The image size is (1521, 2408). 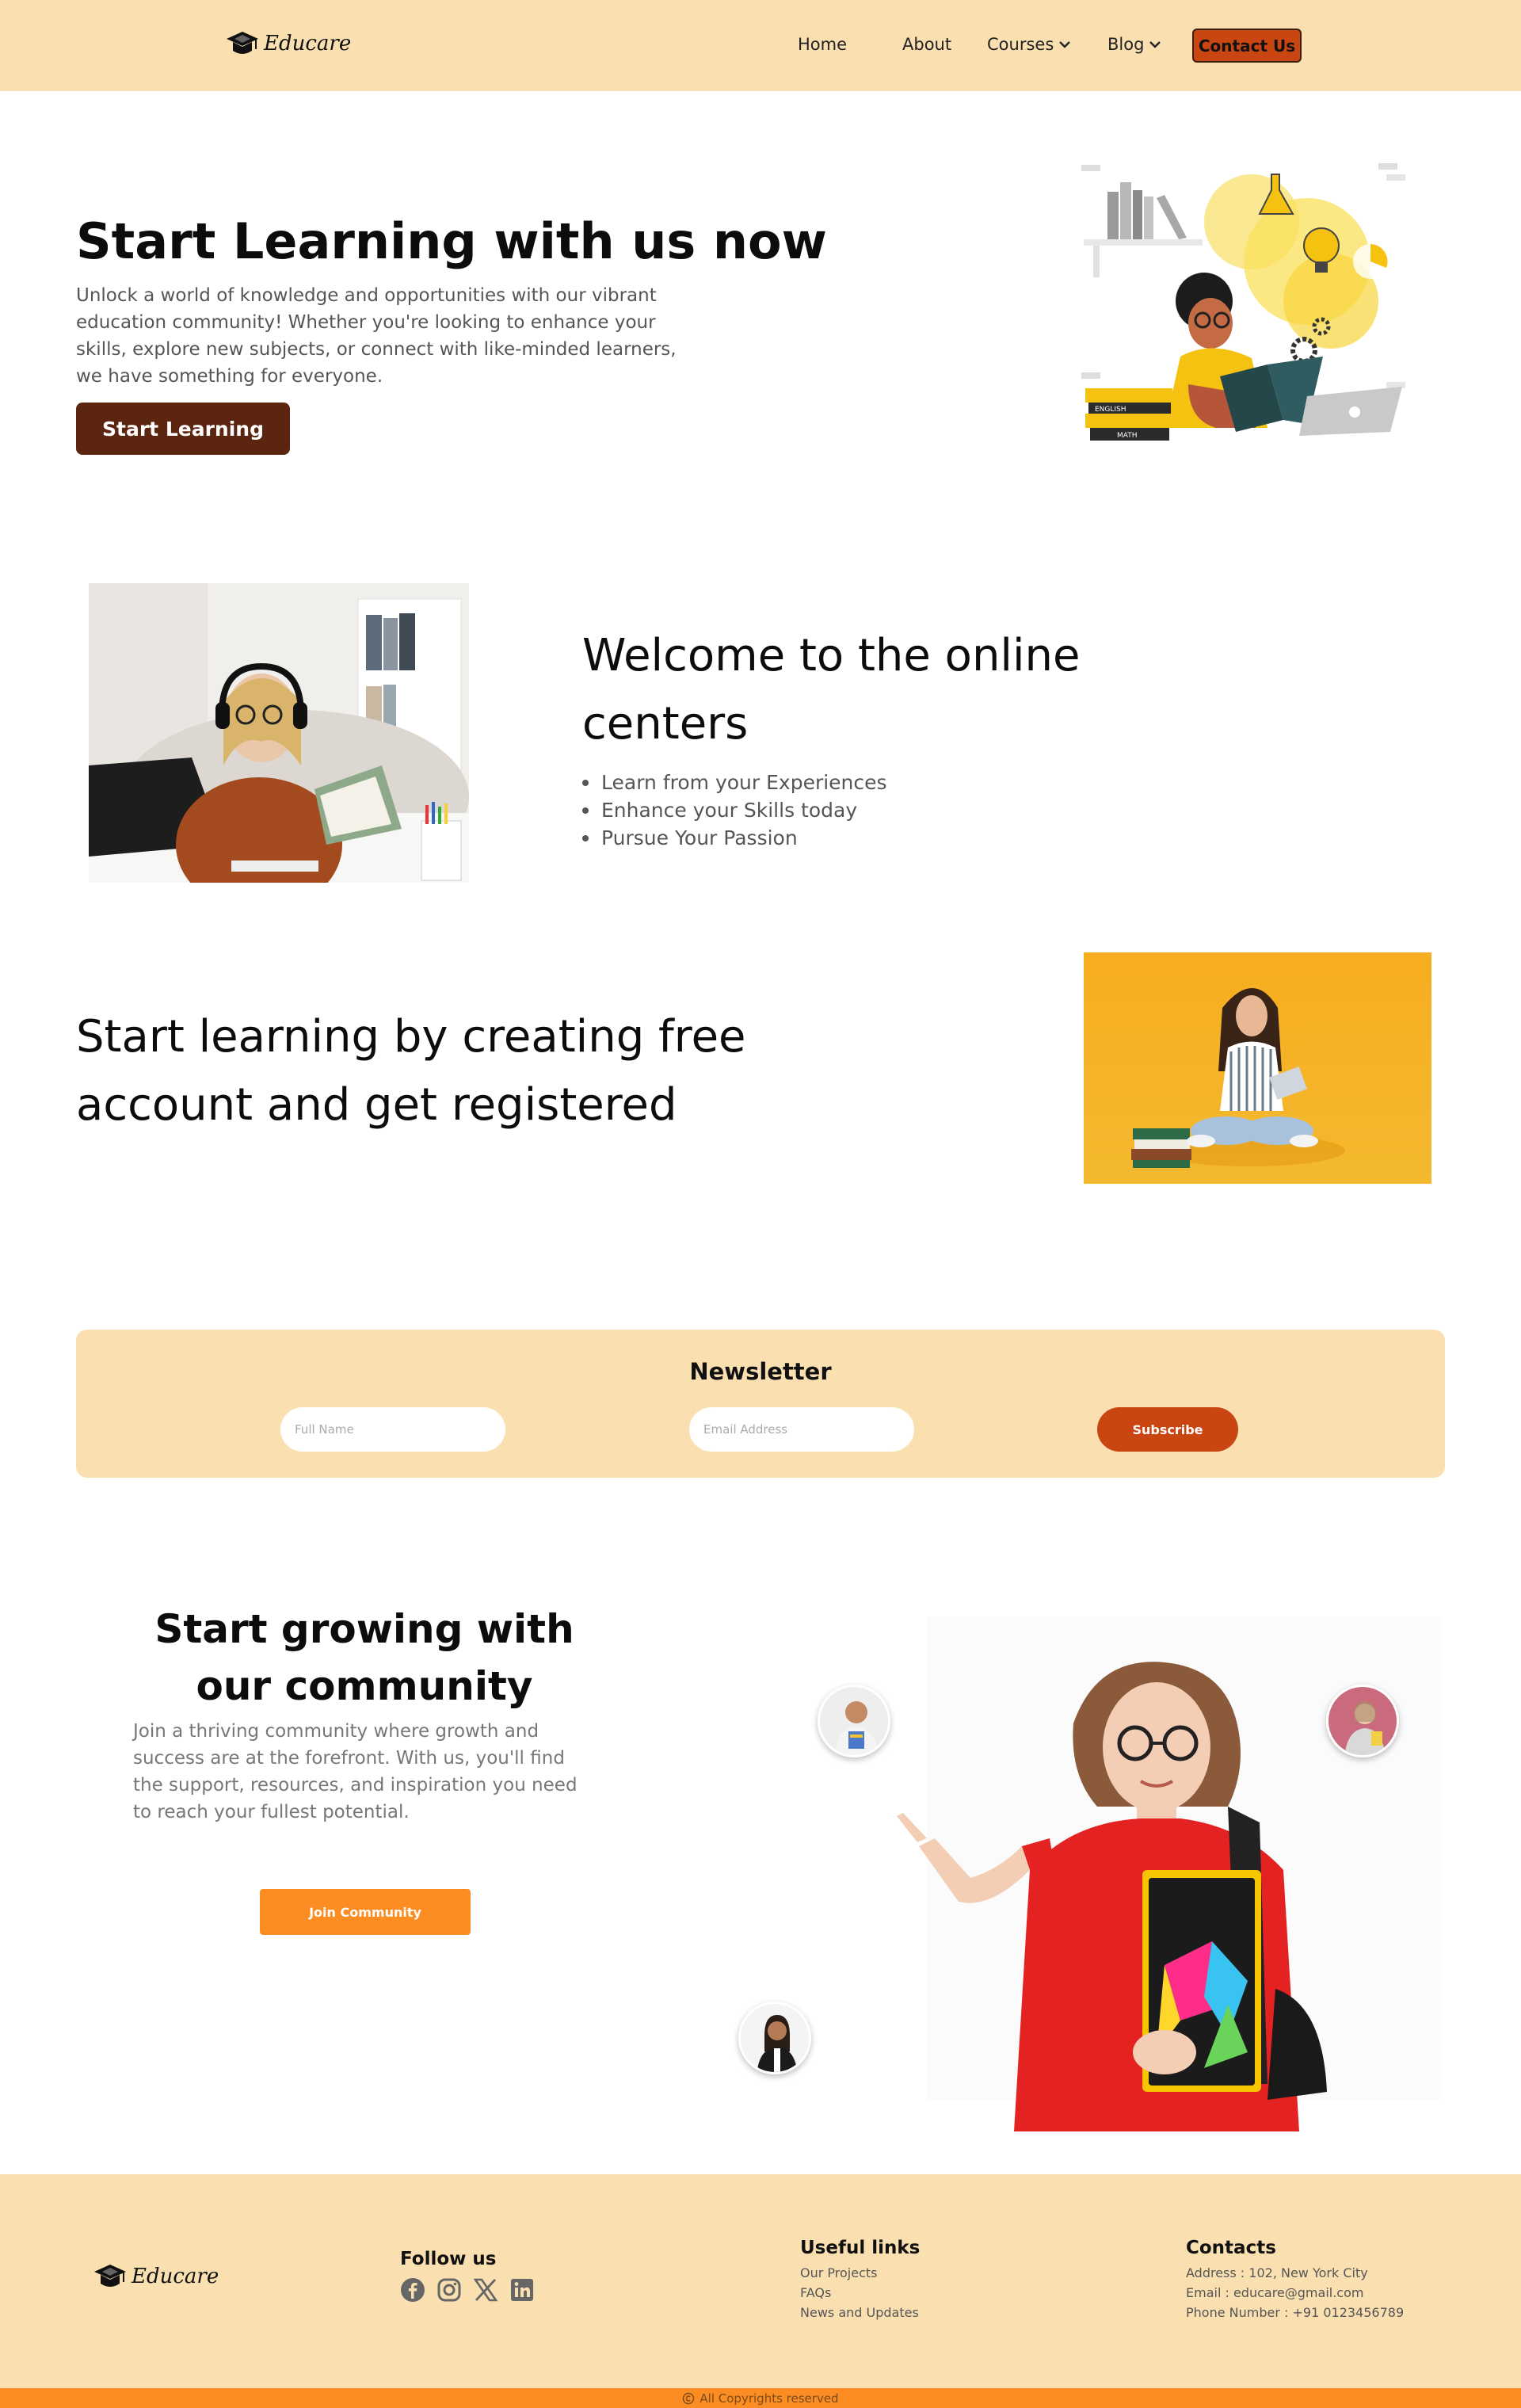 What do you see at coordinates (734, 782) in the screenshot?
I see `list-item: Learn from your Experiences` at bounding box center [734, 782].